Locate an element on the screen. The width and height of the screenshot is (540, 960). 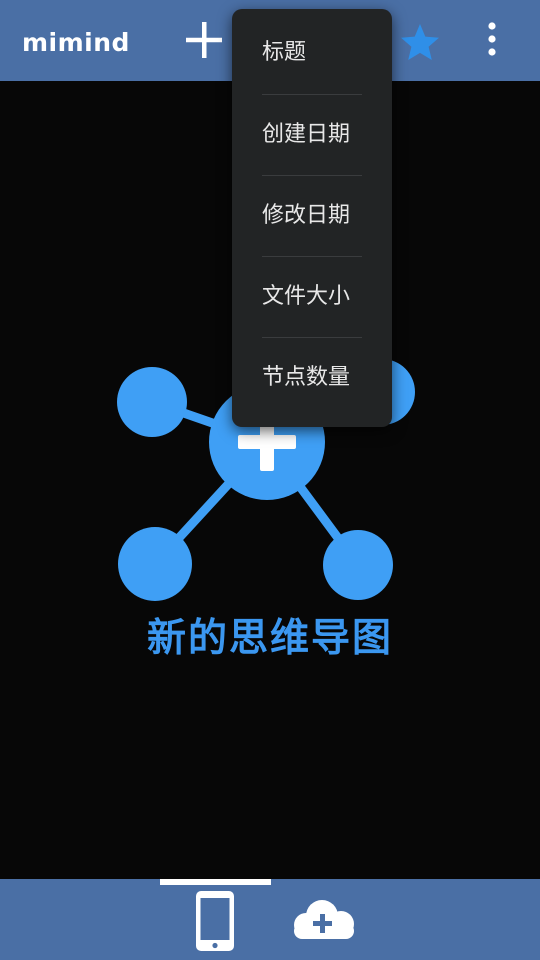
add-button is located at coordinates (204, 40).